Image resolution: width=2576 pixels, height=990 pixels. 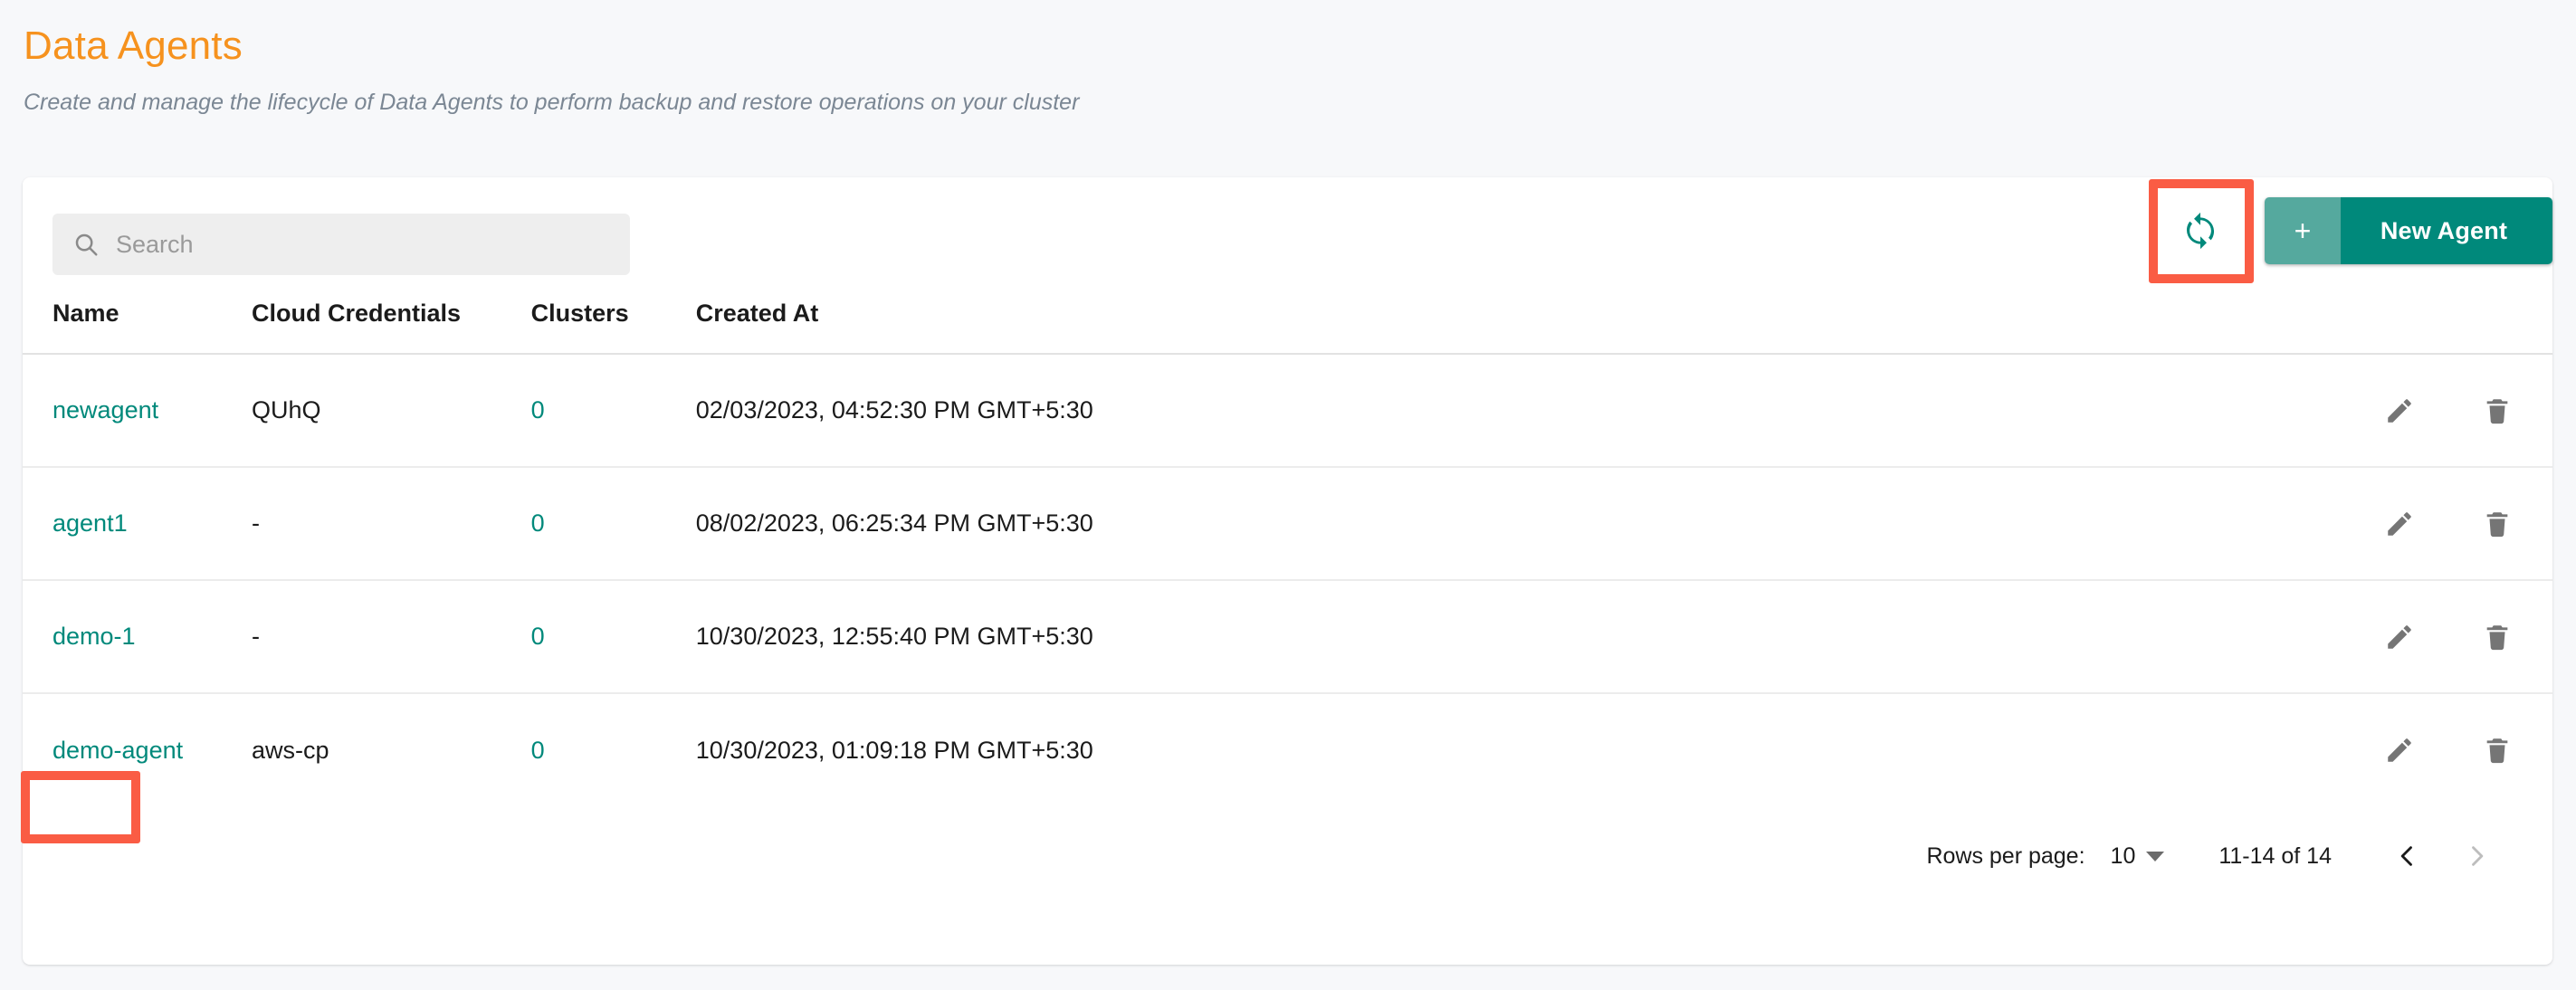 I want to click on cell-name: demo-agent, so click(x=138, y=749).